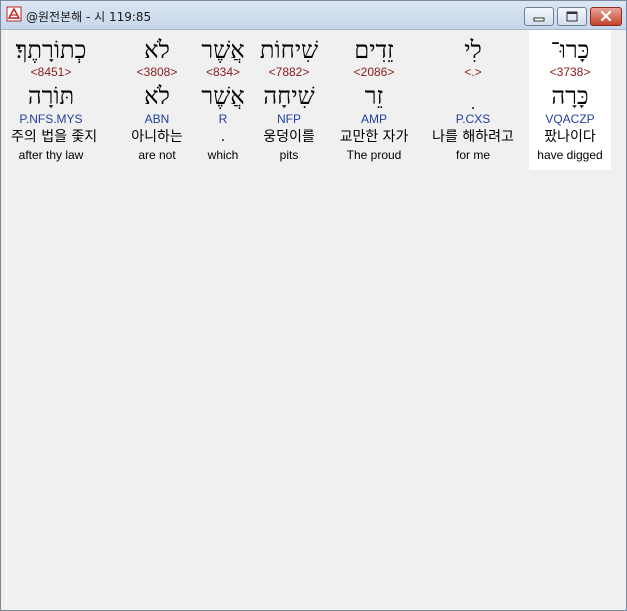 The height and width of the screenshot is (611, 627). What do you see at coordinates (289, 155) in the screenshot?
I see `english-gloss: pits` at bounding box center [289, 155].